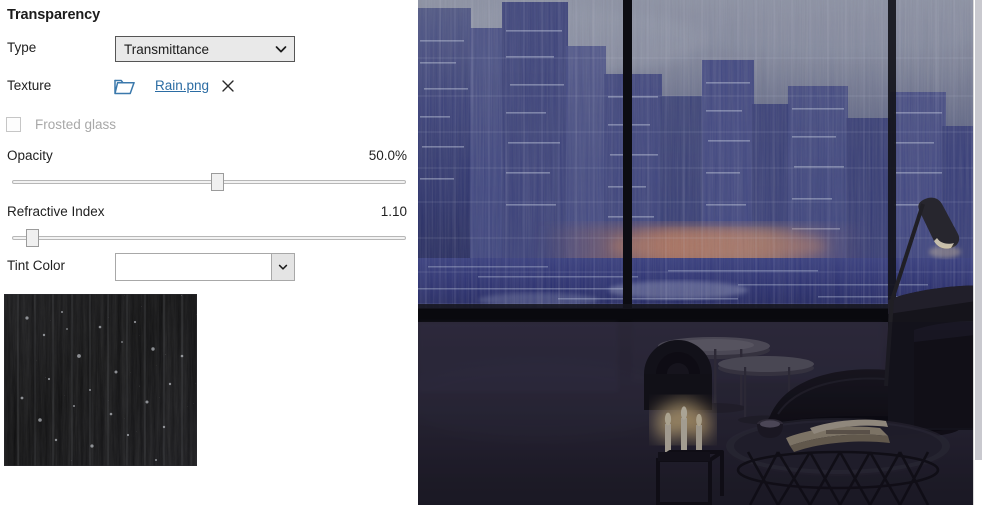 The width and height of the screenshot is (983, 505). What do you see at coordinates (978, 230) in the screenshot?
I see `vertical-scrollbar-thumb` at bounding box center [978, 230].